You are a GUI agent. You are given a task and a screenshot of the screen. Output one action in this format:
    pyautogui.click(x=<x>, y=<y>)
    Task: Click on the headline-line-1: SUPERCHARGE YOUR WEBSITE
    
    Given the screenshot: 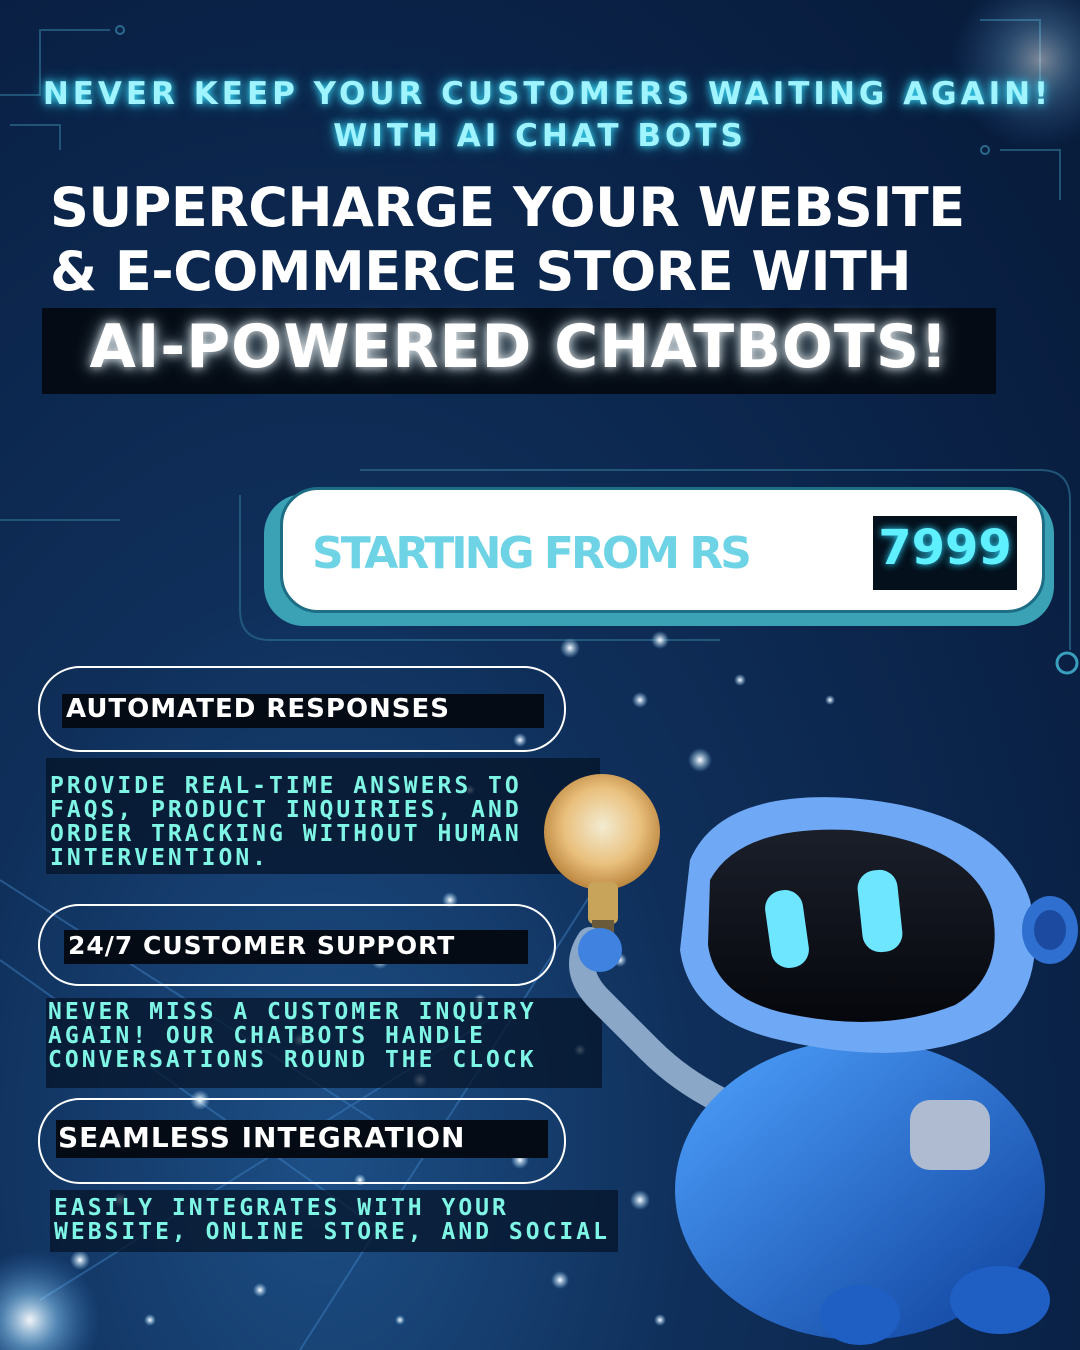 What is the action you would take?
    pyautogui.click(x=507, y=207)
    